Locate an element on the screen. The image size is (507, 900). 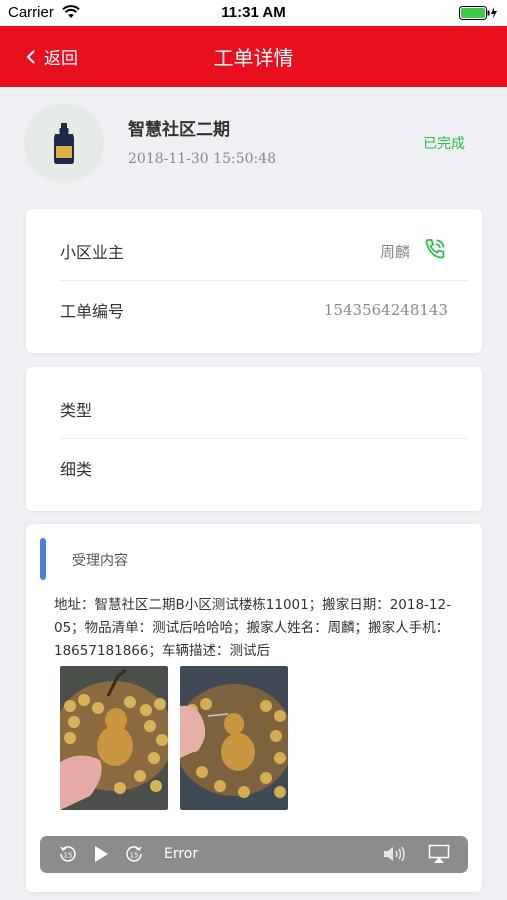
owner-row: 小区业主 周麟 is located at coordinates (254, 251).